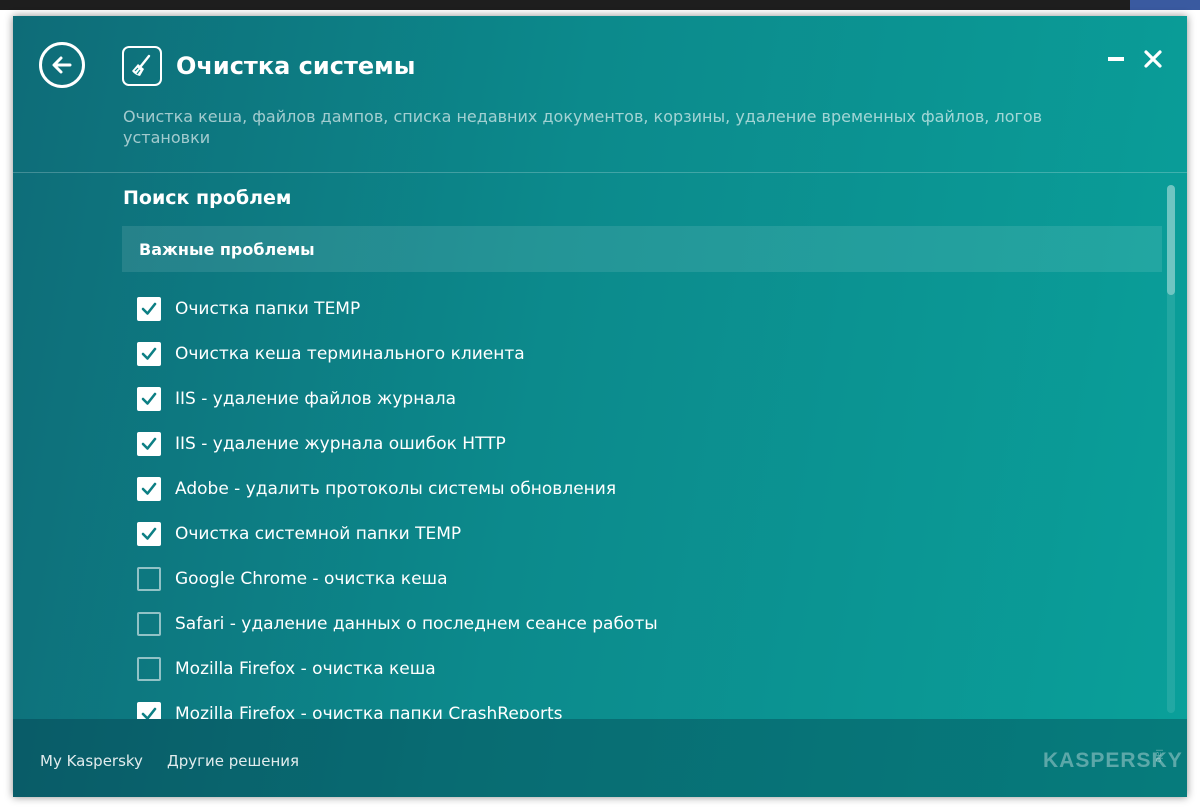  I want to click on problem-item: Mozilla Firefox - очистка кеша, so click(637, 668).